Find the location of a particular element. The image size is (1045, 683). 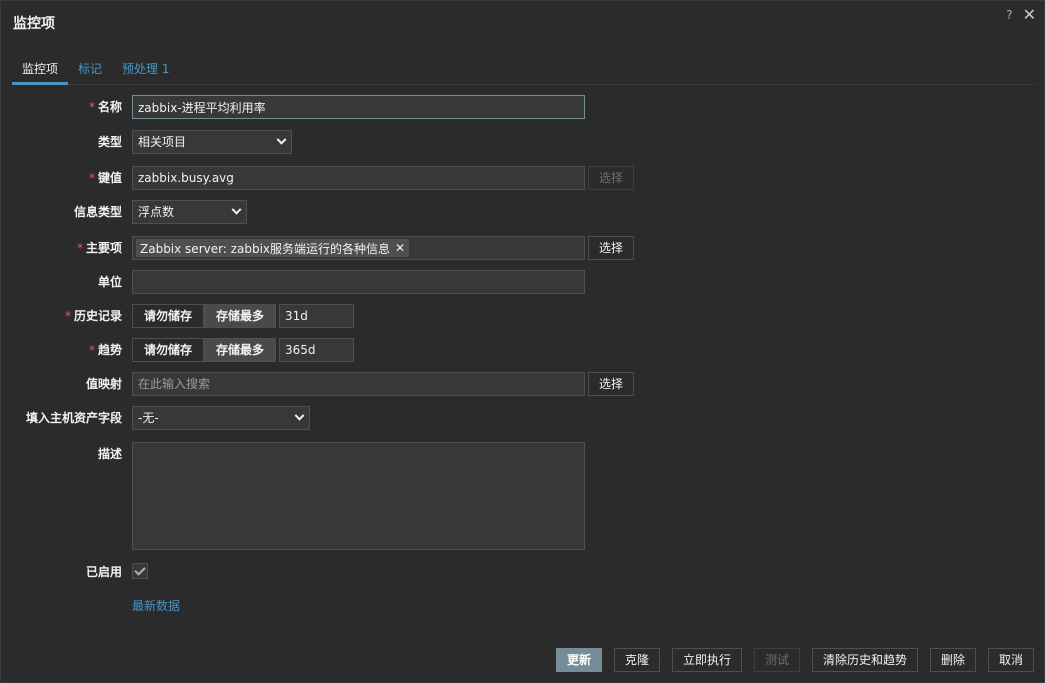

value-map-search-input is located at coordinates (358, 384).